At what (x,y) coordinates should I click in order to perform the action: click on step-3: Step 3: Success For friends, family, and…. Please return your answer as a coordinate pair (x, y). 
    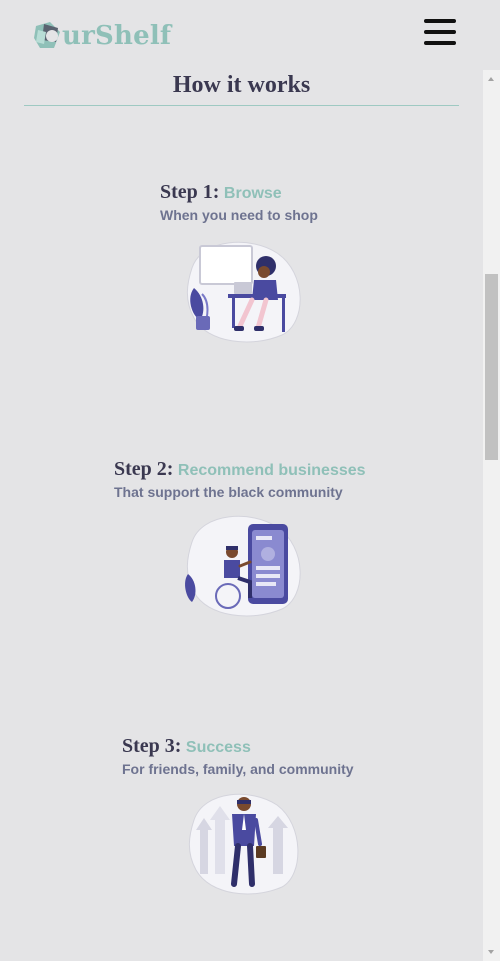
    Looking at the image, I should click on (238, 756).